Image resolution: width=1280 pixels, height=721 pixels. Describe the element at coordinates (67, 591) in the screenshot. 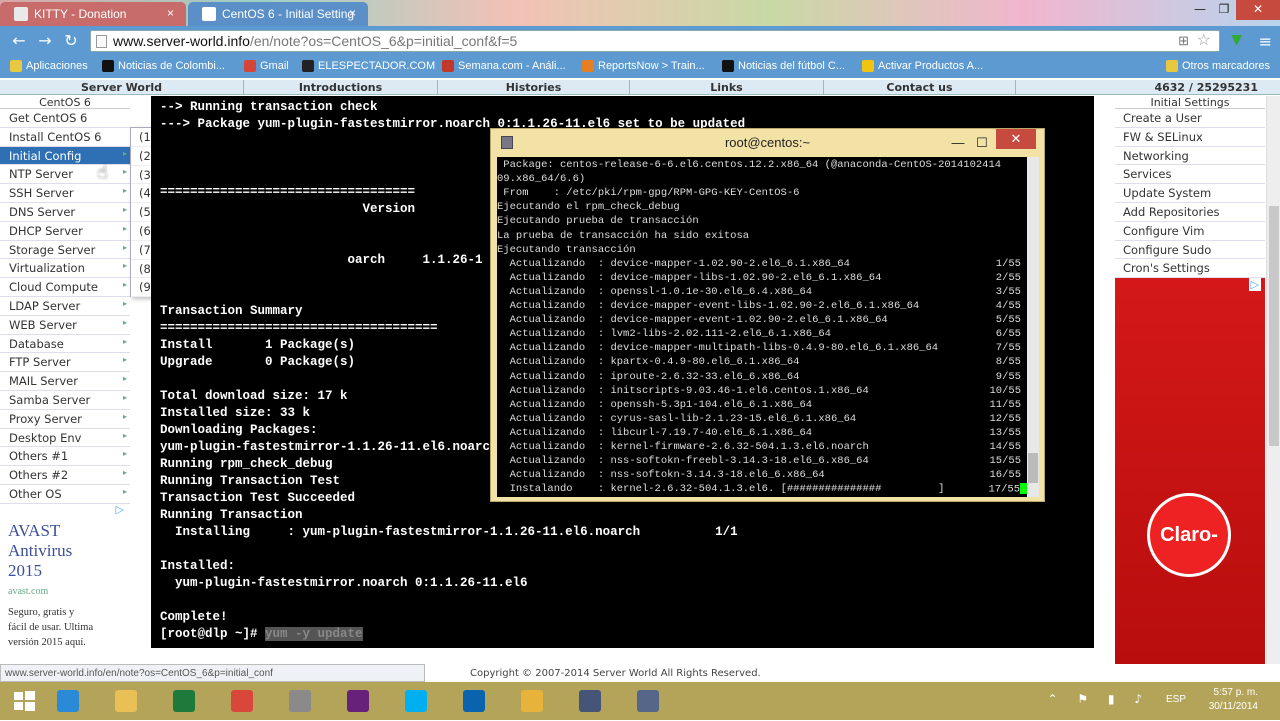

I see `ad-url: avast.com` at that location.